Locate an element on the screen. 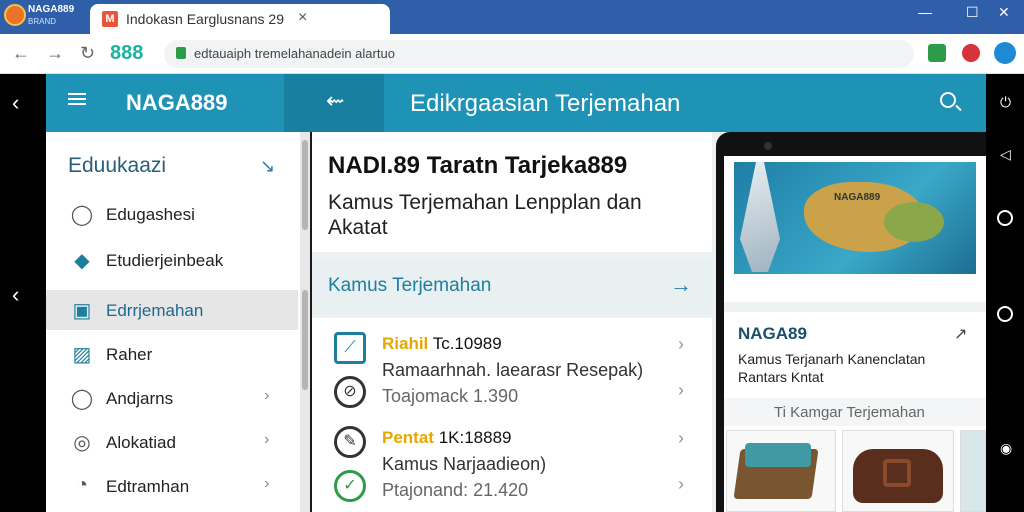 The image size is (1024, 512). bag-strap-image is located at coordinates (897, 473).